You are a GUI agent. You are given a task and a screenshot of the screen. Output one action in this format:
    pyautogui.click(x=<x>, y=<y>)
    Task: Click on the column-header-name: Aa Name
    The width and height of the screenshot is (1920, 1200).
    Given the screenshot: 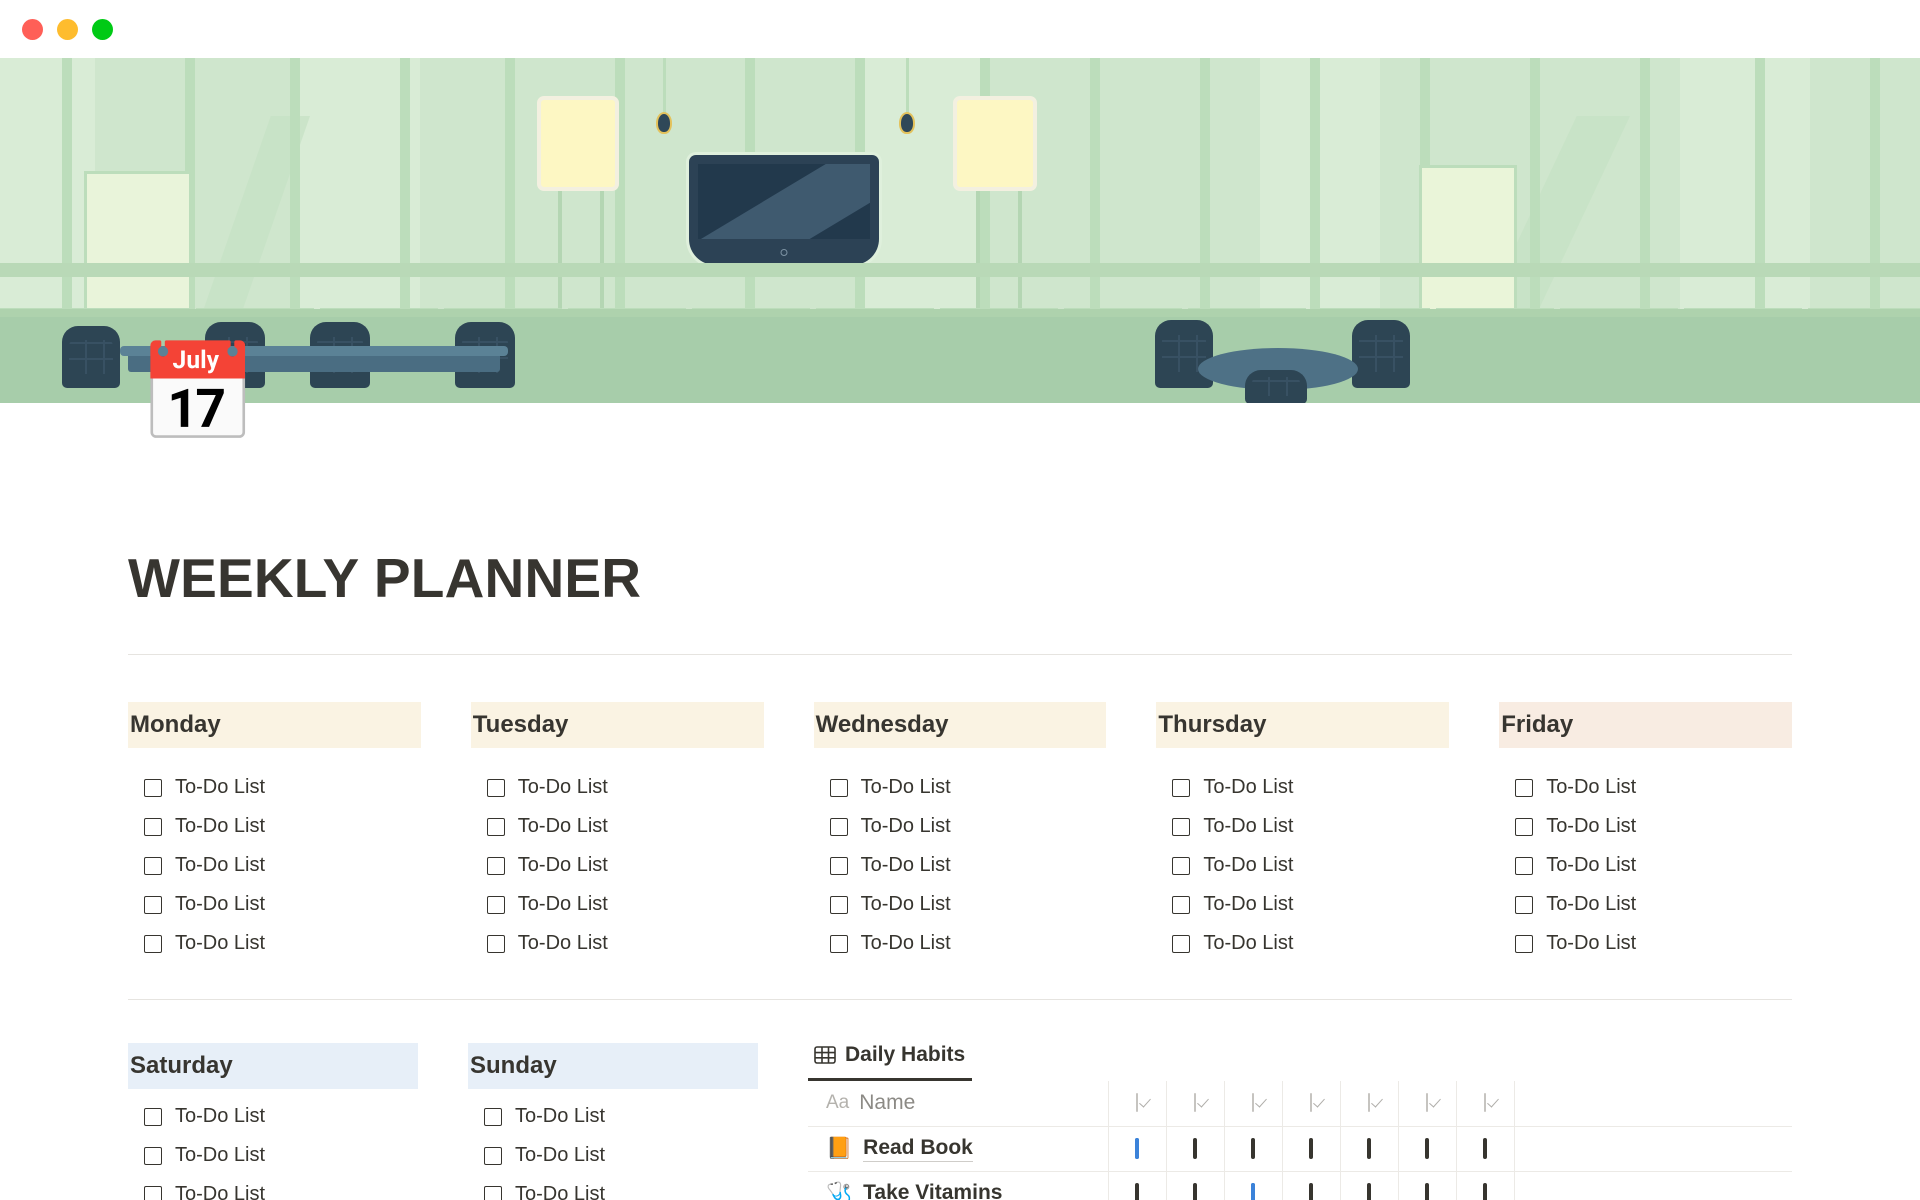 What is the action you would take?
    pyautogui.click(x=958, y=1104)
    